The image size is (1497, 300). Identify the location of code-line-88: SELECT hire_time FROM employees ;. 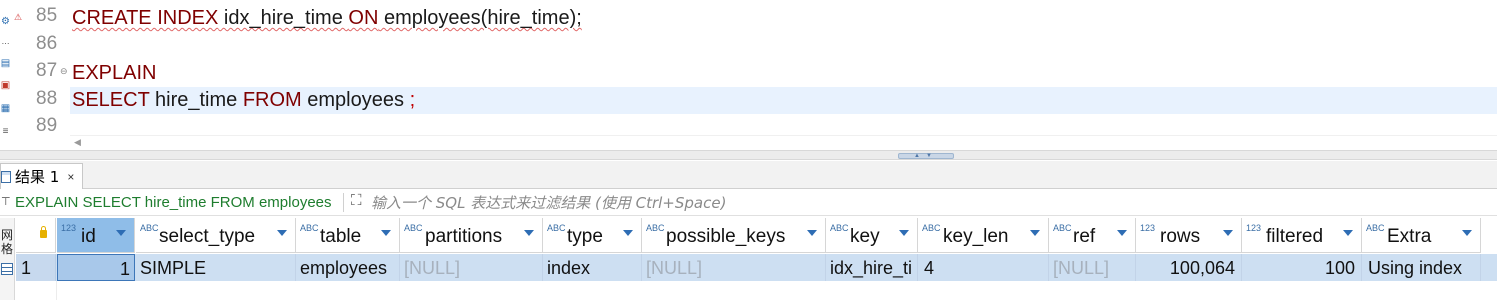
(243, 100).